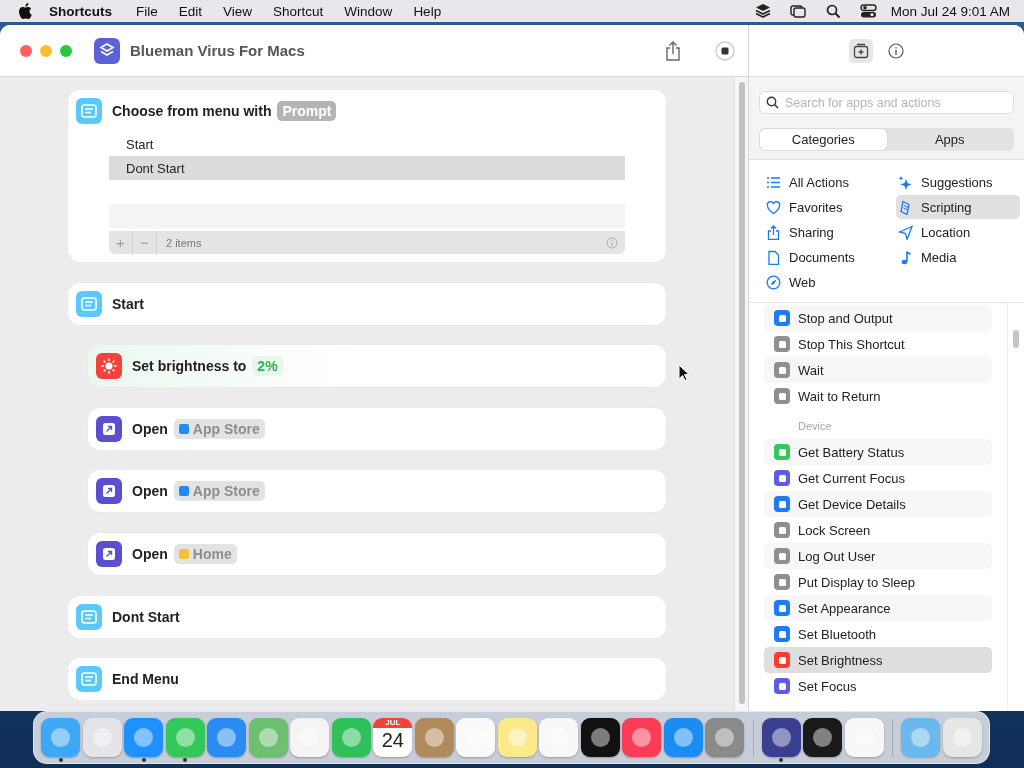  Describe the element at coordinates (826, 282) in the screenshot. I see `category-item: Web` at that location.